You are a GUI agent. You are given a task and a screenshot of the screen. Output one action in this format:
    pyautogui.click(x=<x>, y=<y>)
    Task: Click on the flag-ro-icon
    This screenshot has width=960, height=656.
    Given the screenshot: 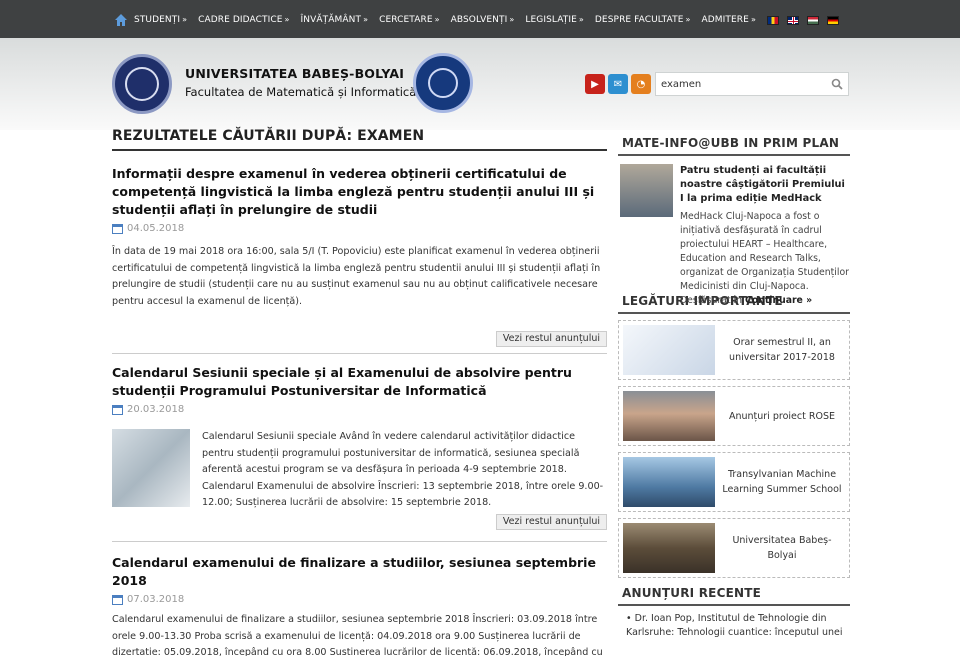 What is the action you would take?
    pyautogui.click(x=772, y=20)
    